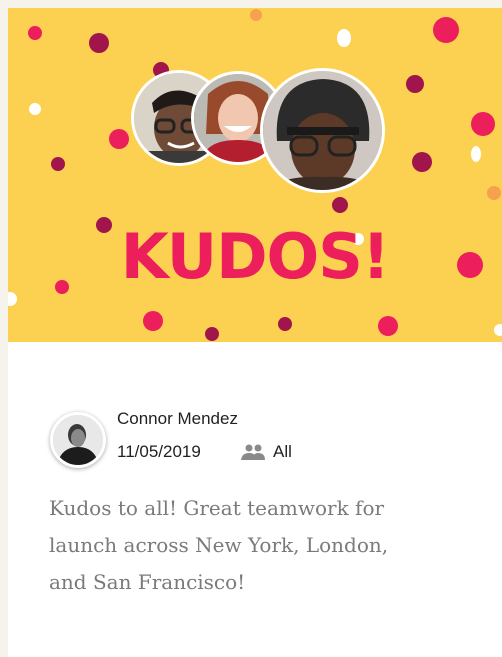 This screenshot has height=657, width=502. Describe the element at coordinates (159, 451) in the screenshot. I see `post-date: 11/05/2019` at that location.